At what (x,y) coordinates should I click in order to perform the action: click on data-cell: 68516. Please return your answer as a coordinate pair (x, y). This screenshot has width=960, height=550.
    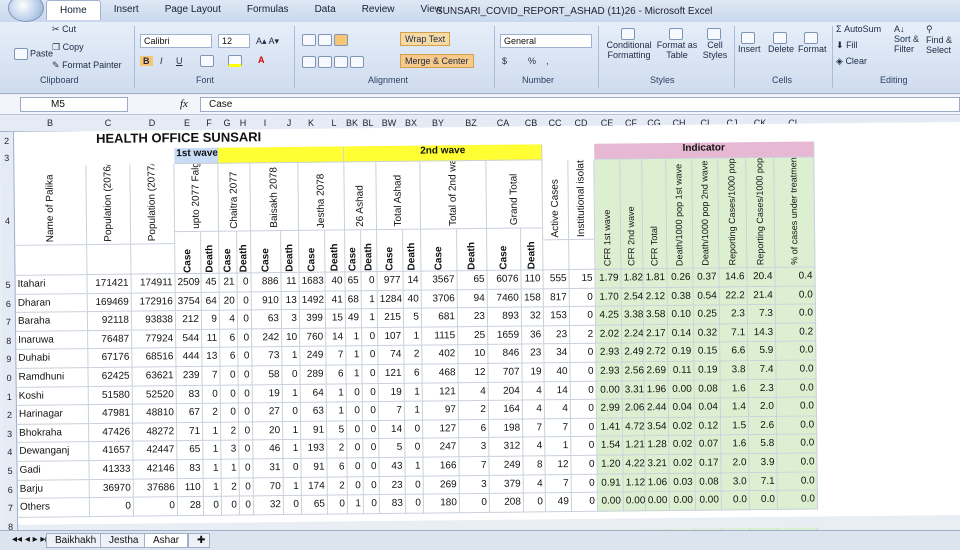
    Looking at the image, I should click on (154, 358).